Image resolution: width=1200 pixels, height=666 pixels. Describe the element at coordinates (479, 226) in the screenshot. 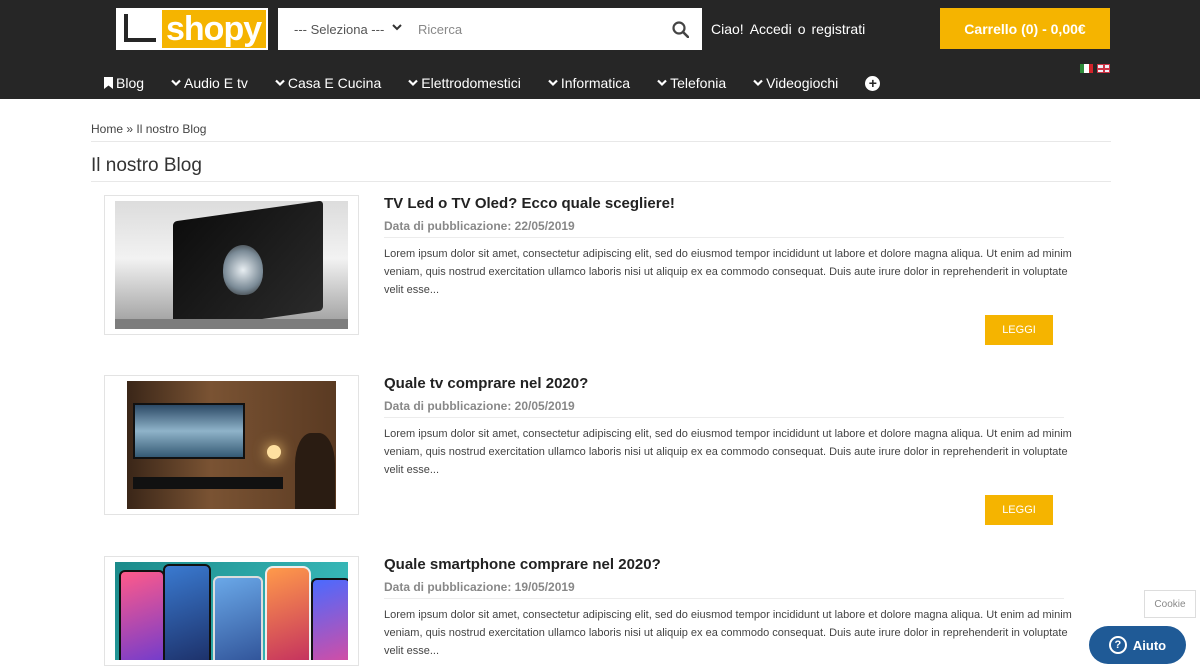

I see `post-date: Data di pubblicazione: 22/05/2019` at that location.